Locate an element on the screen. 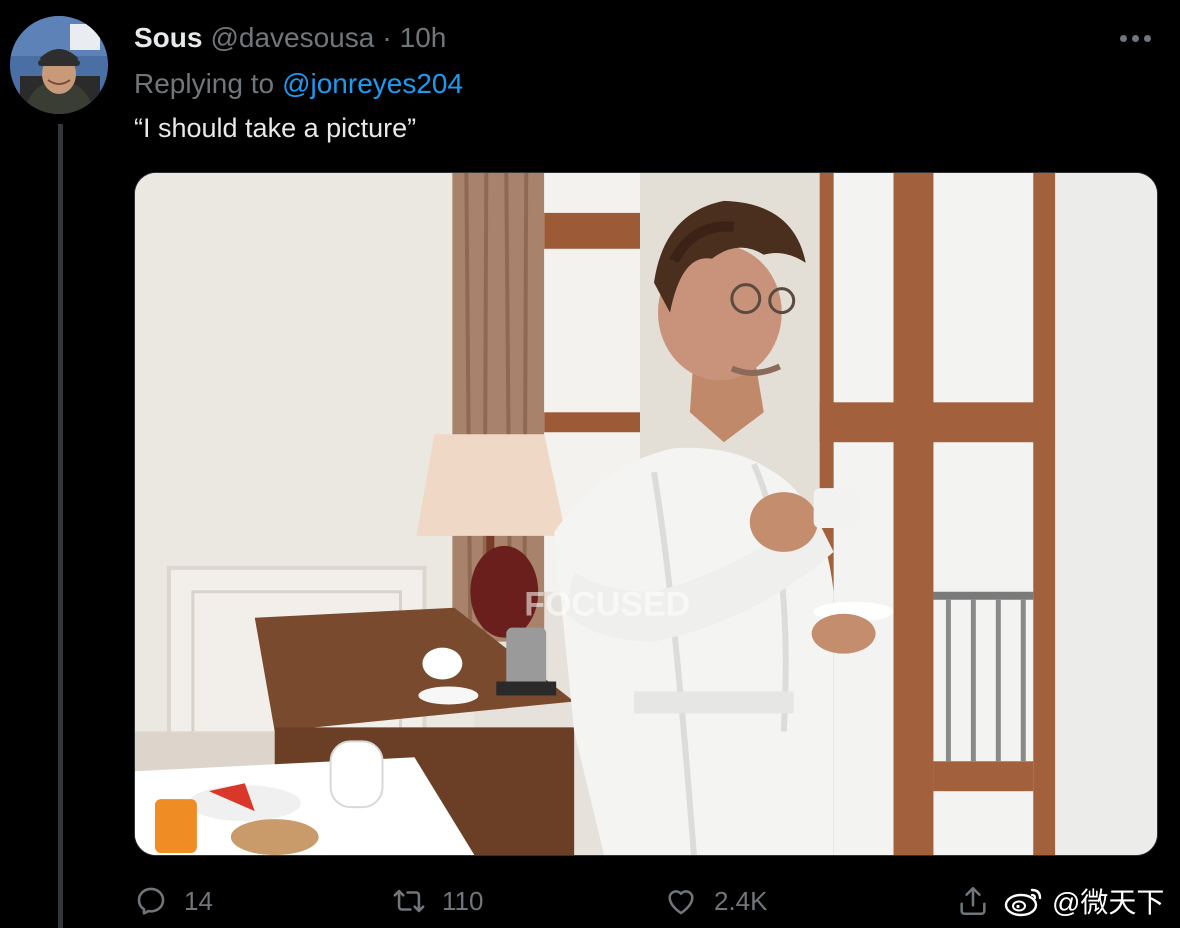 The height and width of the screenshot is (928, 1180). reply-icon is located at coordinates (151, 901).